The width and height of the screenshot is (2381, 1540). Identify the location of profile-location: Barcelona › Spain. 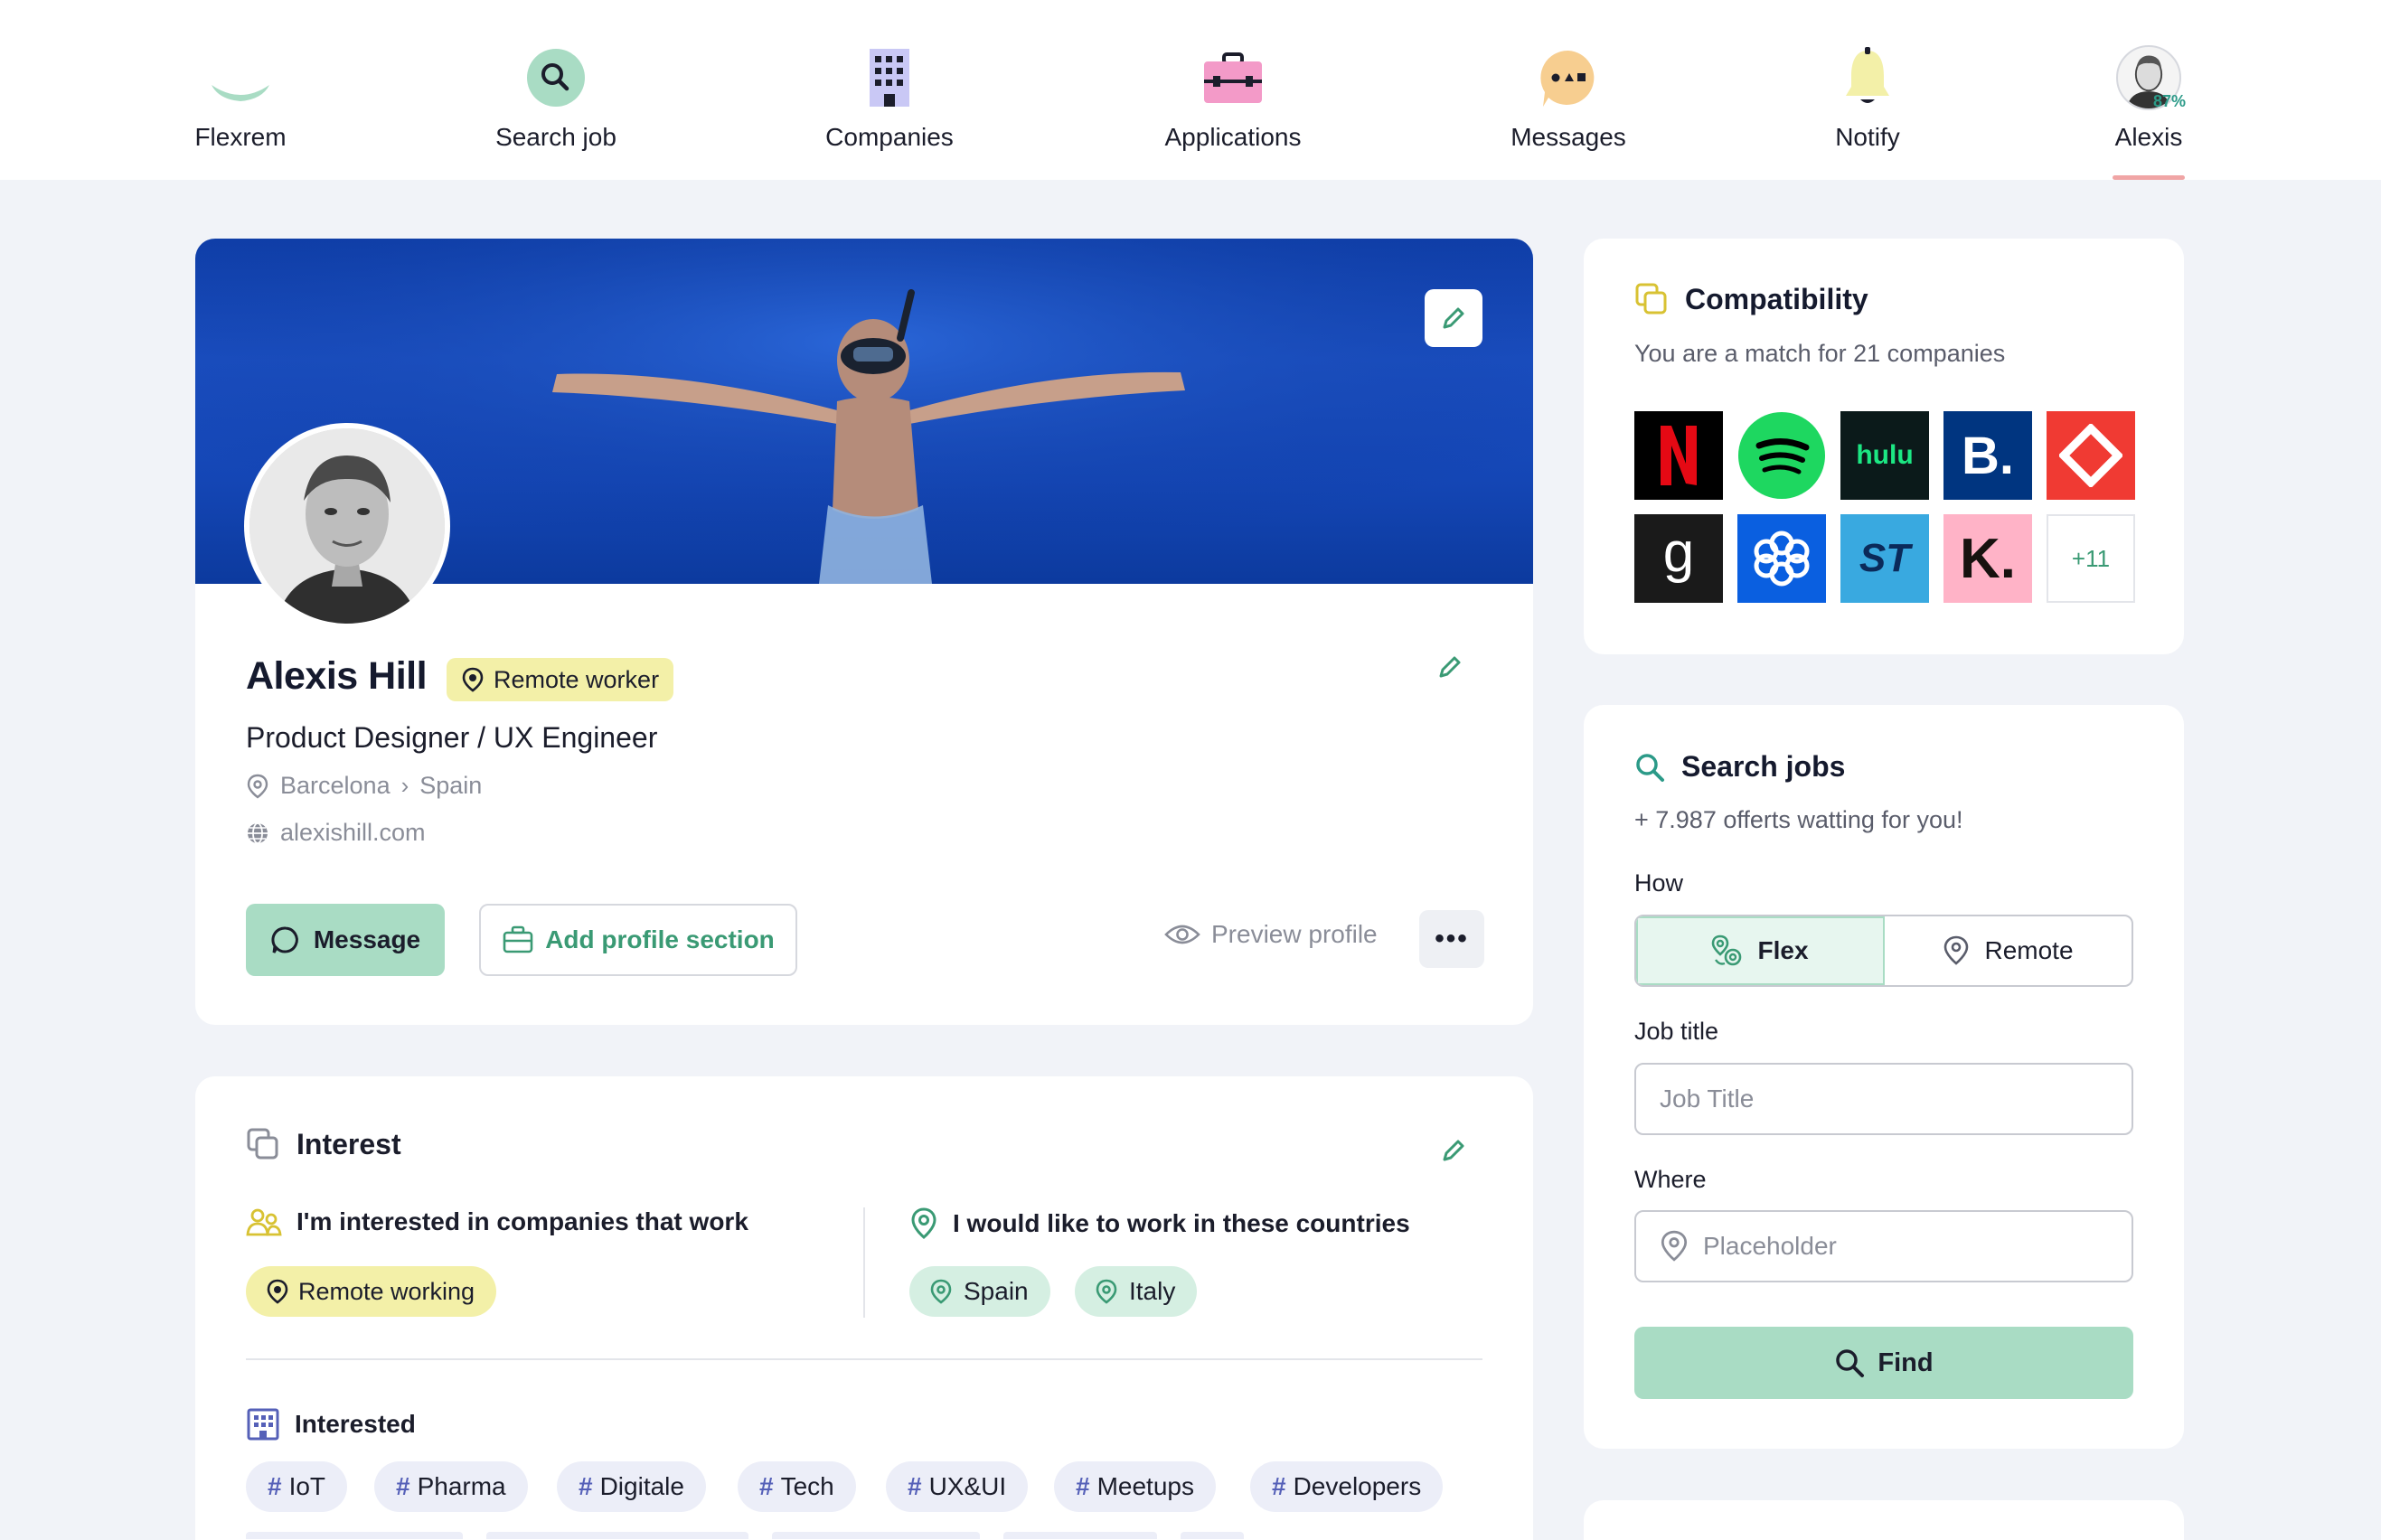
(364, 786).